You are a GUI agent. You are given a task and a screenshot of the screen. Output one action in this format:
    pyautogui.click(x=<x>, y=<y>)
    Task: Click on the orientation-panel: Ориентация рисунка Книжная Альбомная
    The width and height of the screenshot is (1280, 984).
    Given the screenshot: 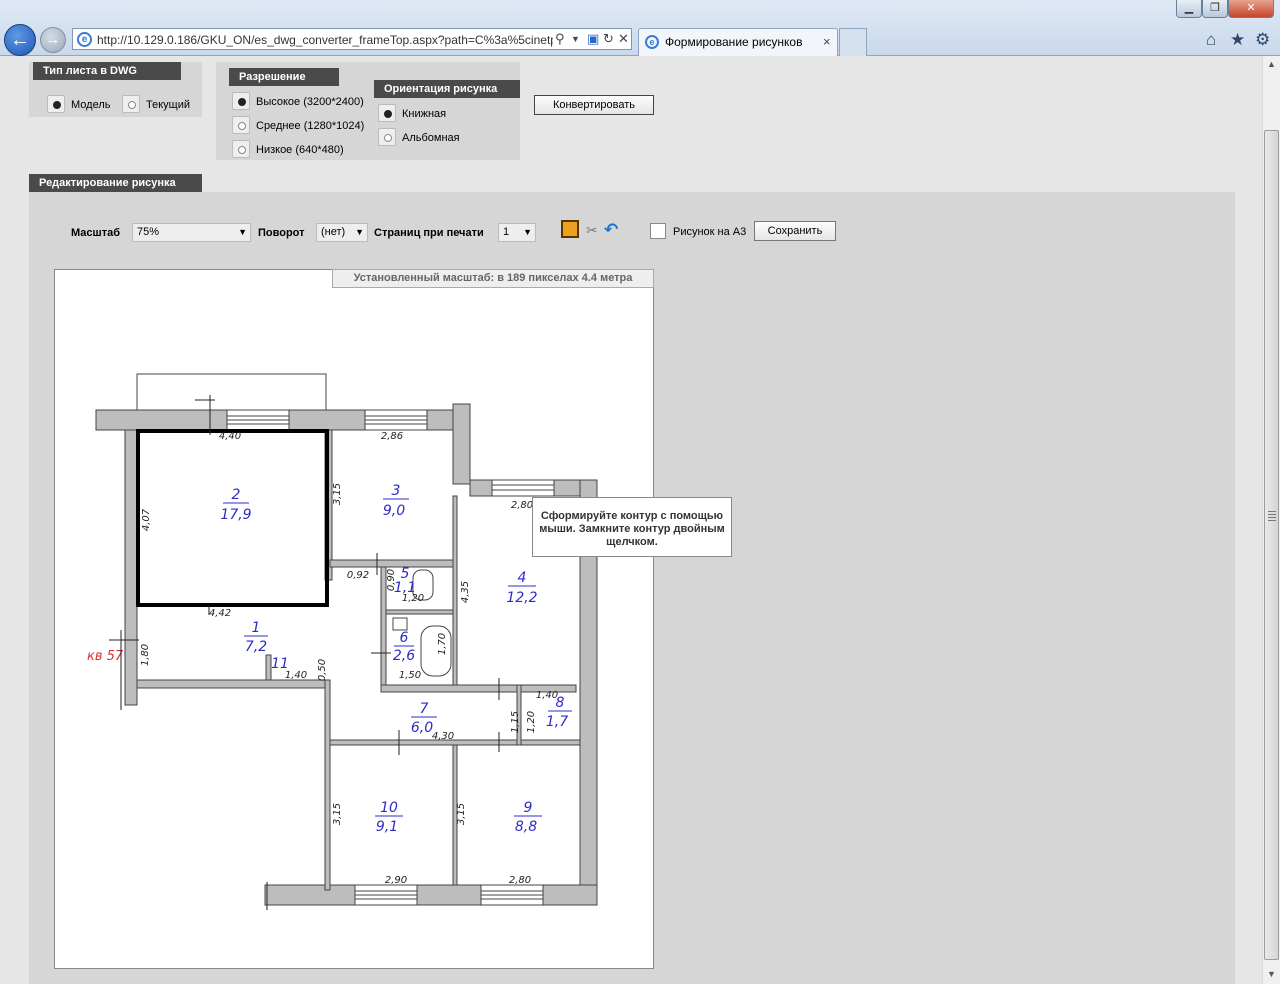 What is the action you would take?
    pyautogui.click(x=447, y=115)
    